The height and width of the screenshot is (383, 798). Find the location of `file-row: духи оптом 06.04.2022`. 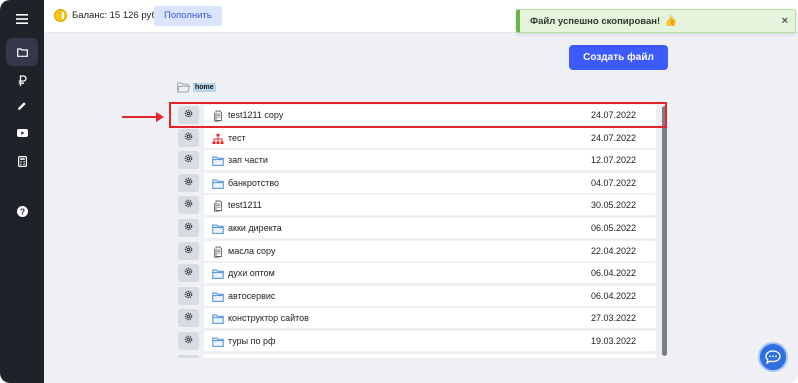

file-row: духи оптом 06.04.2022 is located at coordinates (416, 273).